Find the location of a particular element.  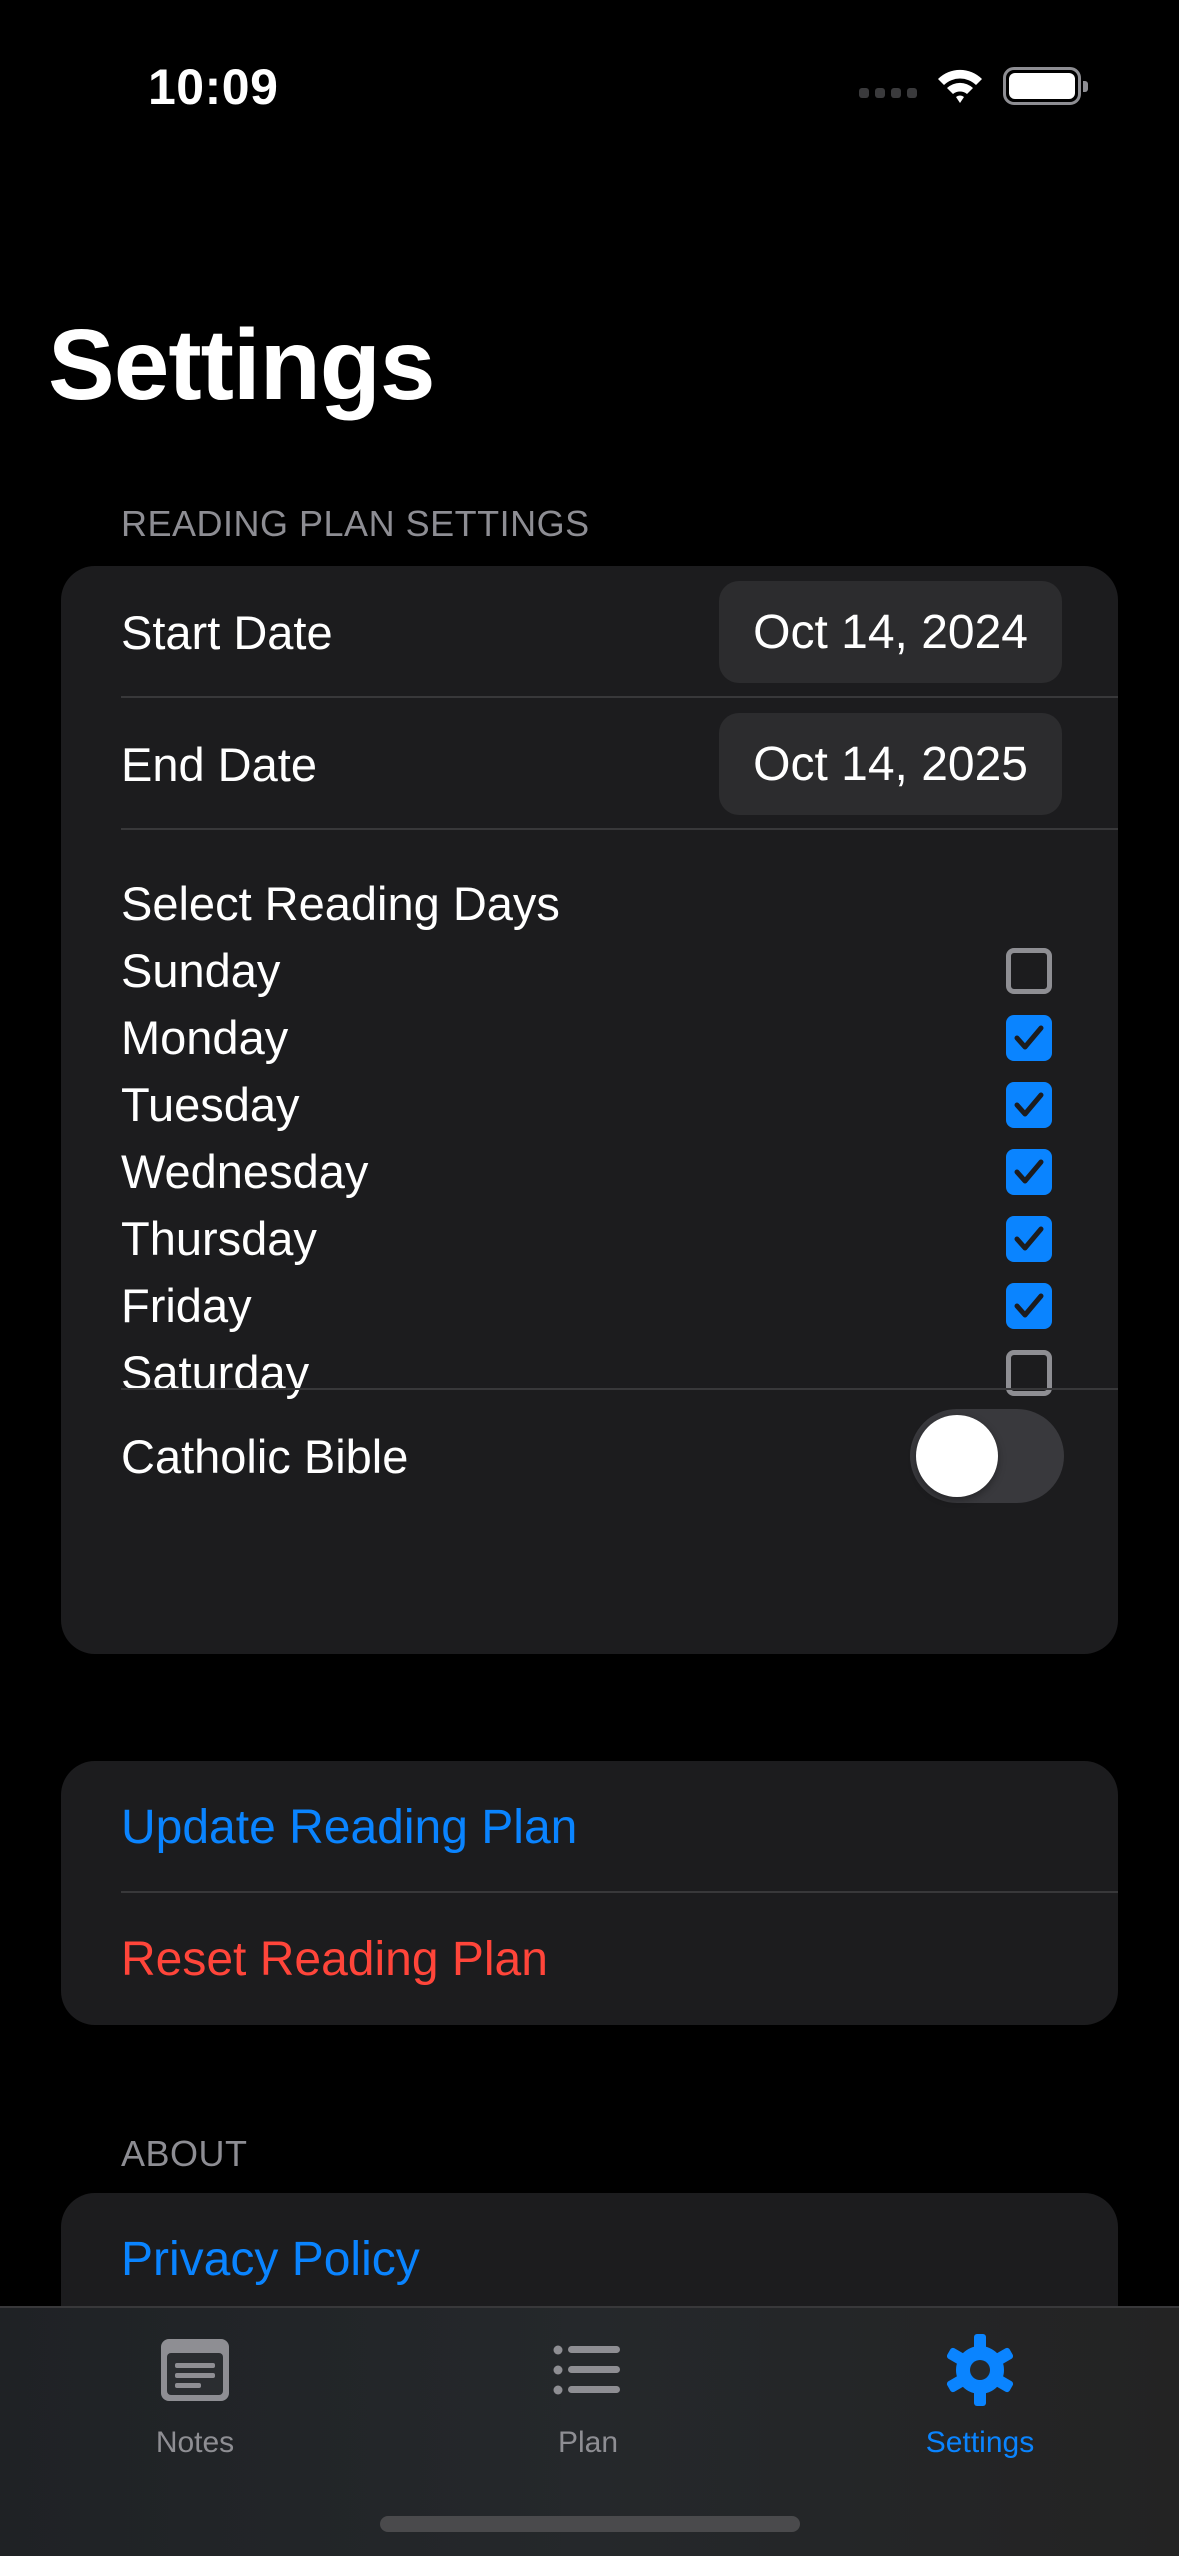

day-label: Tuesday is located at coordinates (210, 1104).